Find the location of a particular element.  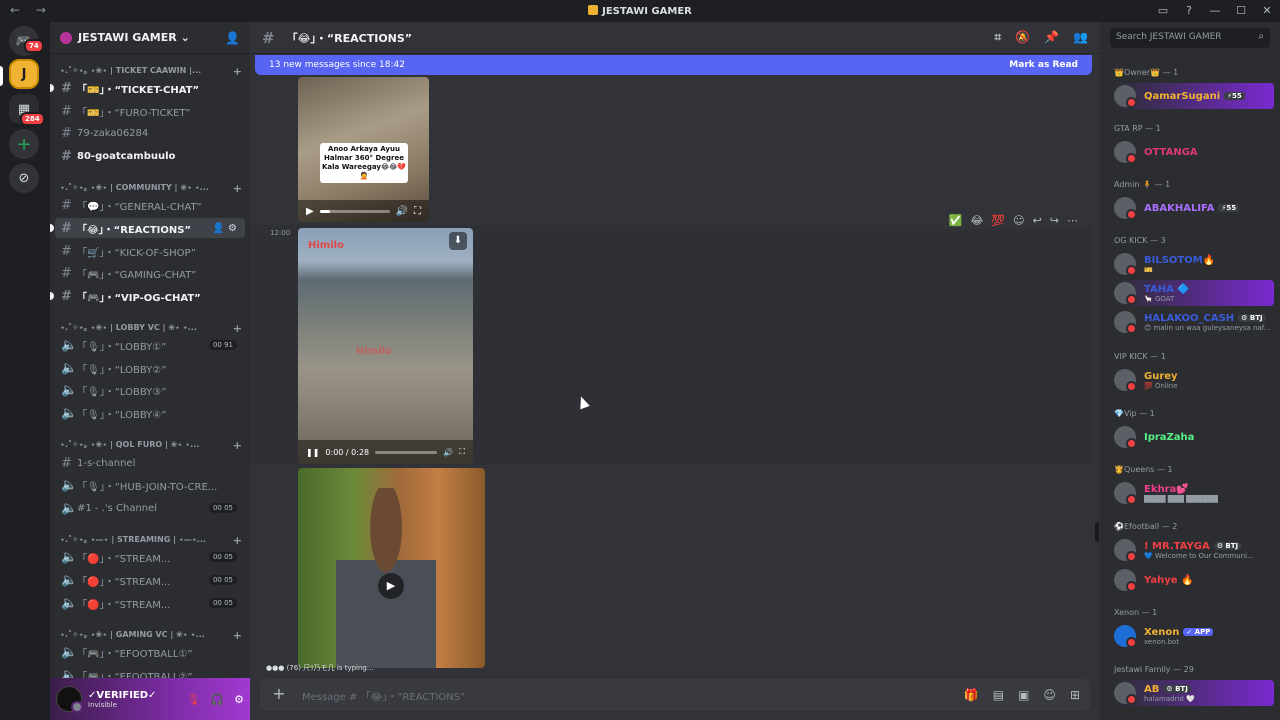

channel-reactions: # 「😂」・“REACTIONS” 👤 ⚙ is located at coordinates (147, 228).